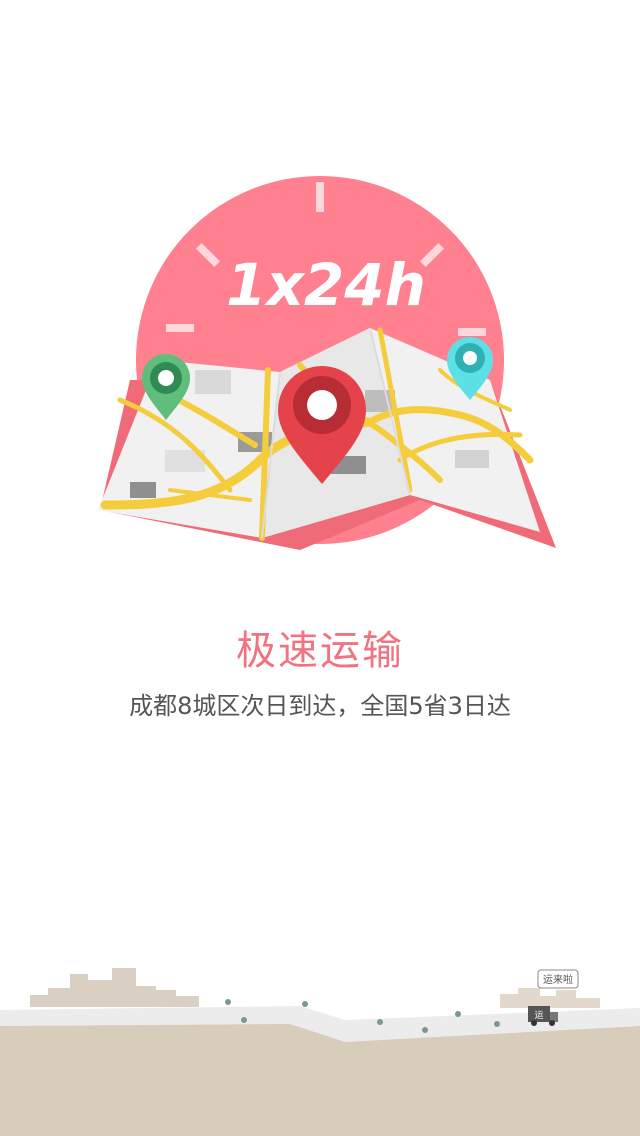 Image resolution: width=640 pixels, height=1136 pixels. I want to click on truck-sign: 运, so click(538, 1015).